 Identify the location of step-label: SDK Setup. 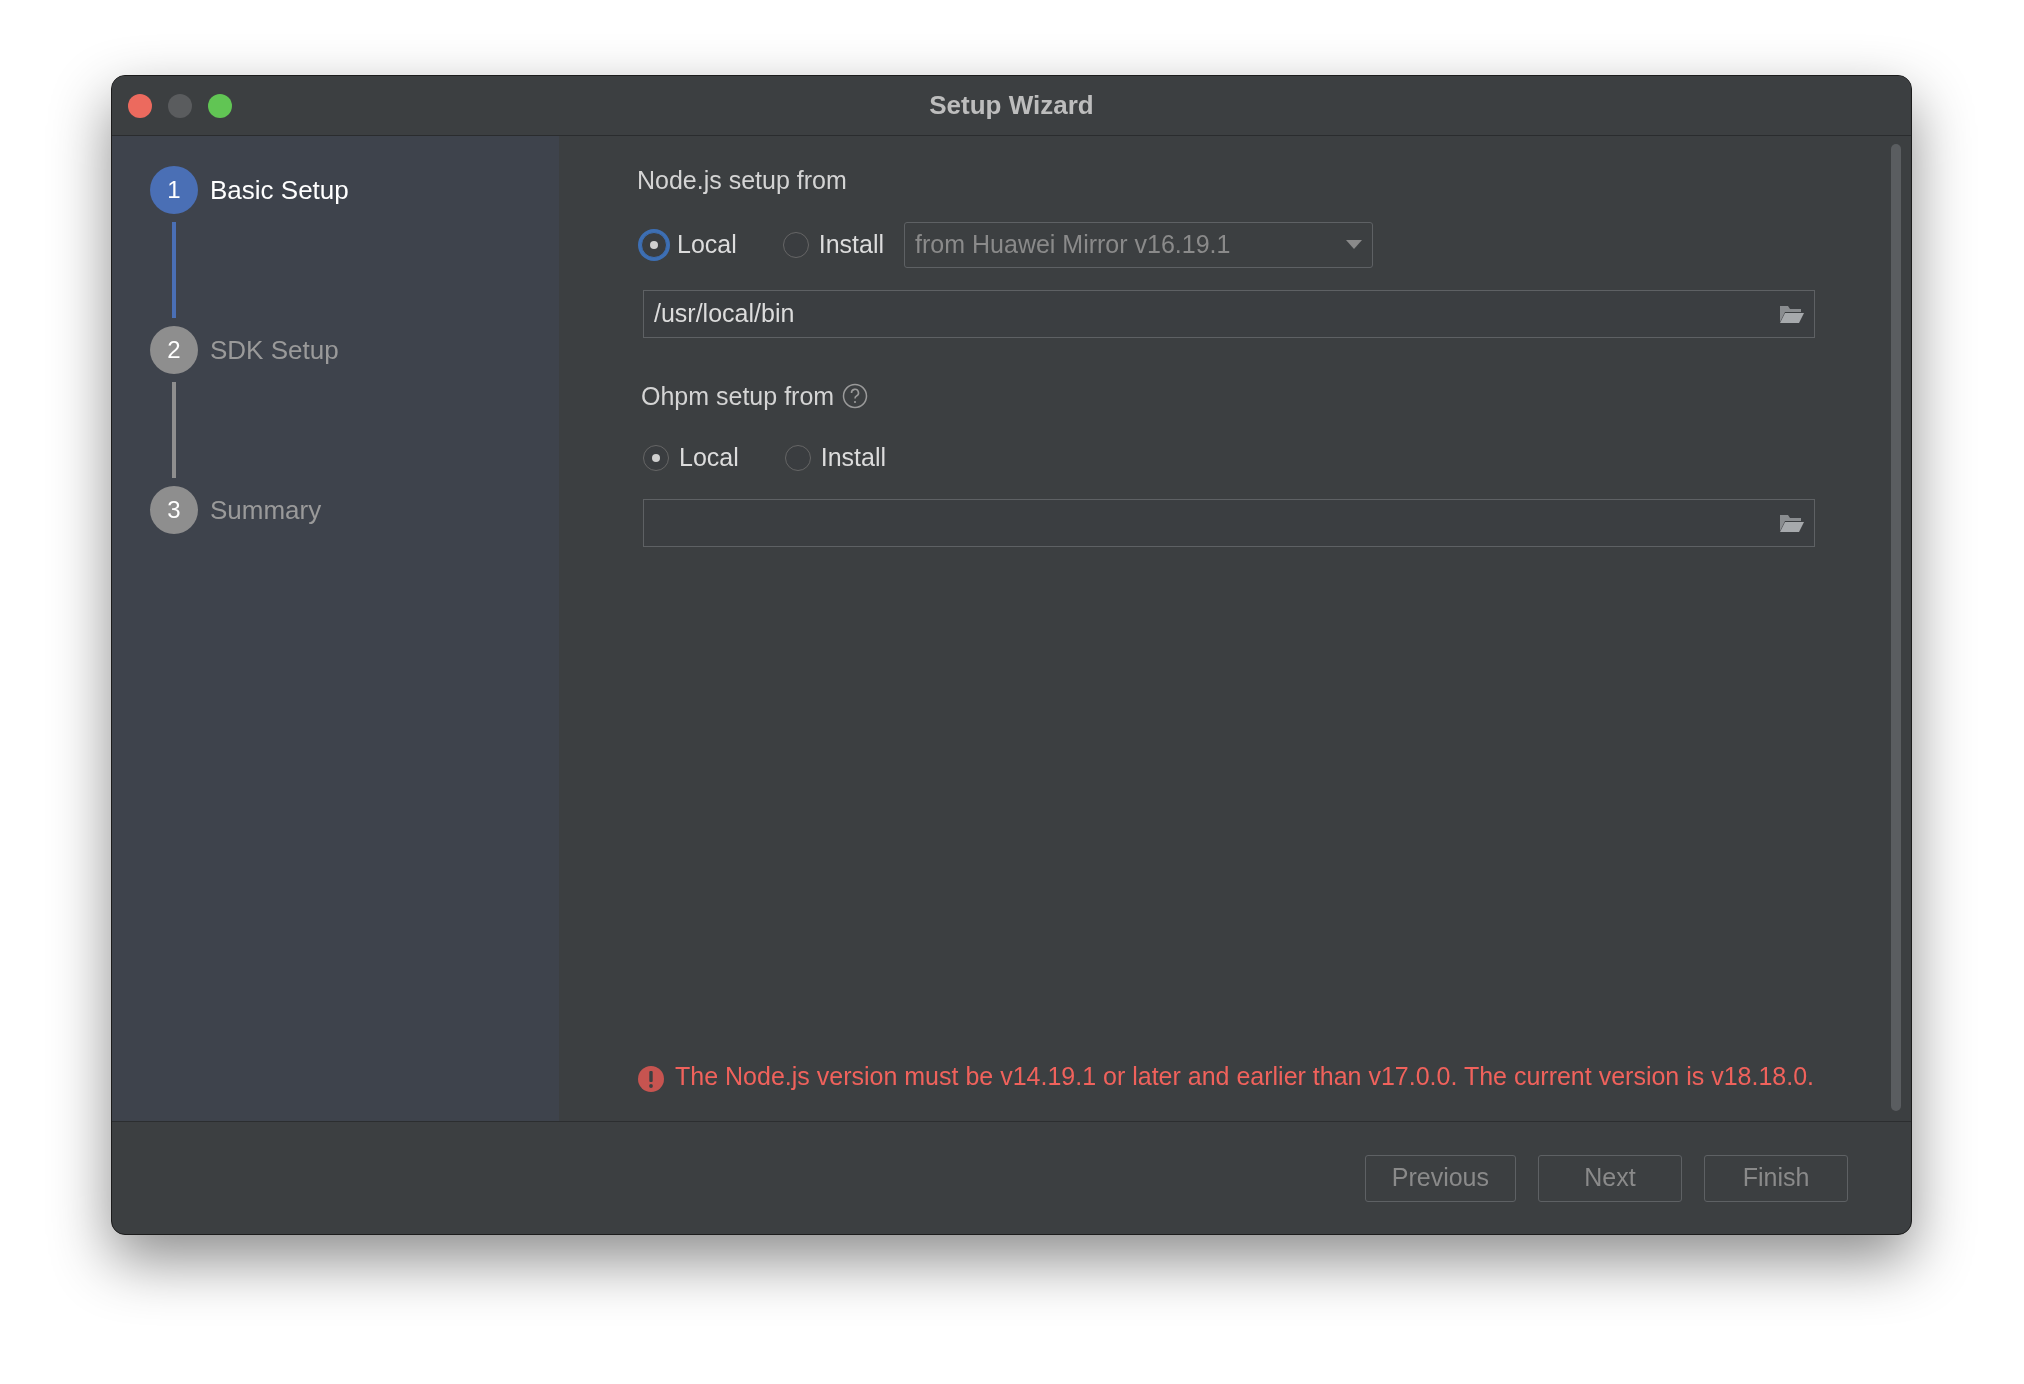
(274, 350).